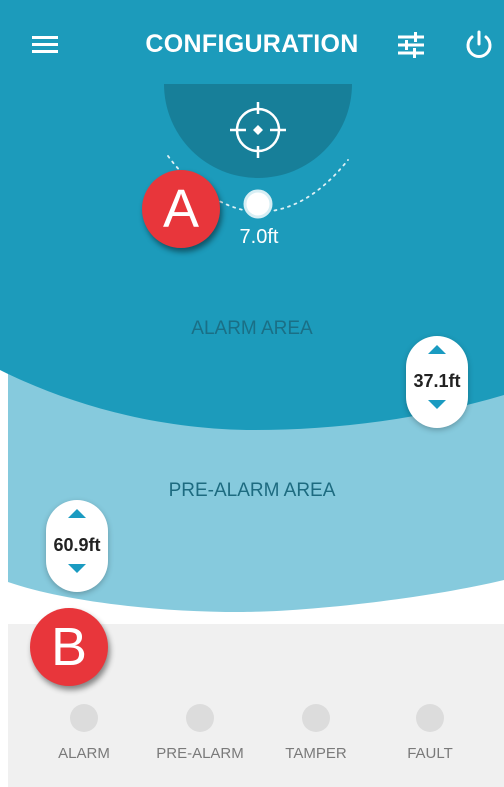 The width and height of the screenshot is (504, 787). I want to click on pre-alarm-distance-decrease-button, so click(77, 574).